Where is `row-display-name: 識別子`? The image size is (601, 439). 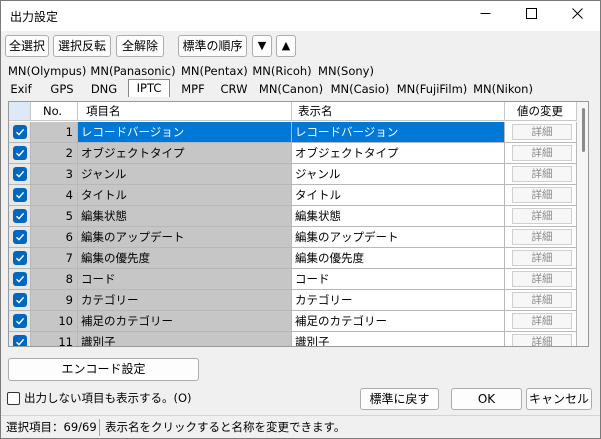
row-display-name: 識別子 is located at coordinates (398, 339).